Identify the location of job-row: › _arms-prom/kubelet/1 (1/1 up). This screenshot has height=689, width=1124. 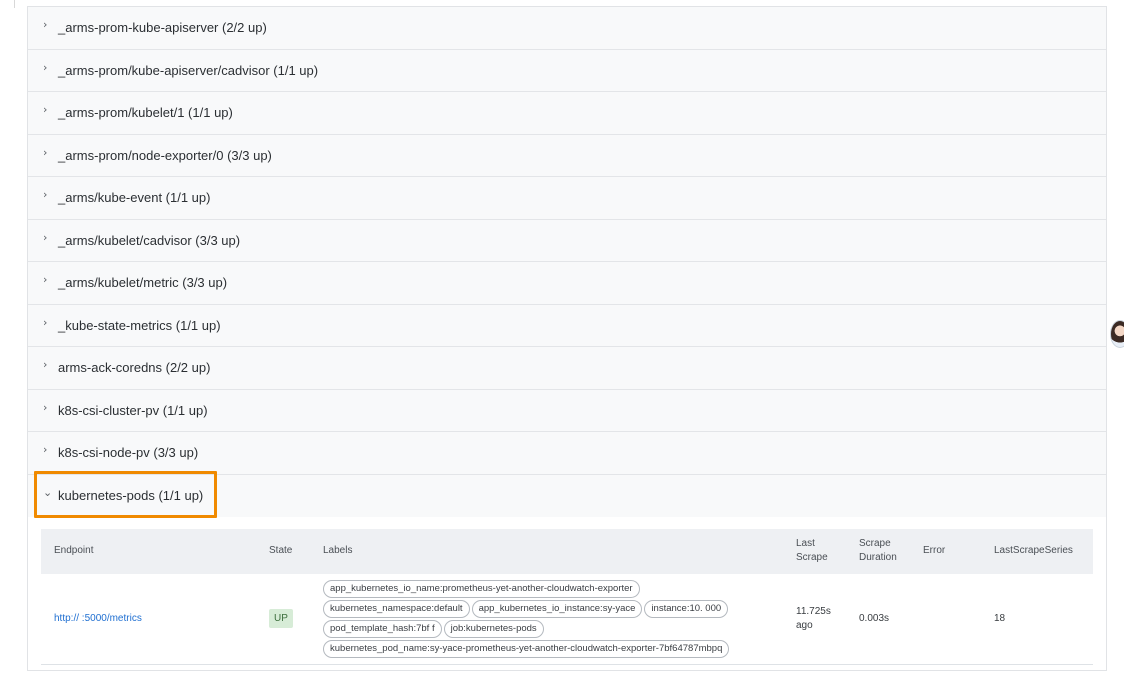
(567, 113).